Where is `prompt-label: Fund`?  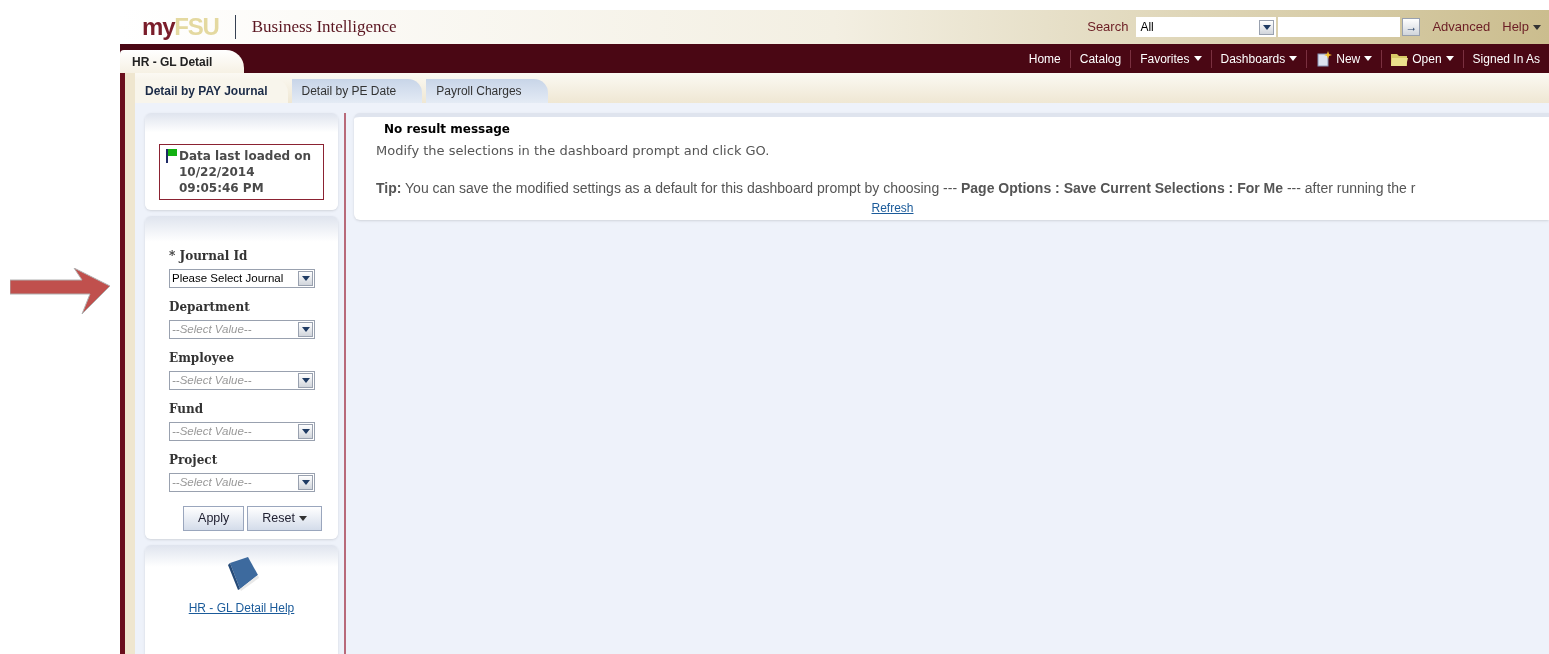 prompt-label: Fund is located at coordinates (187, 409).